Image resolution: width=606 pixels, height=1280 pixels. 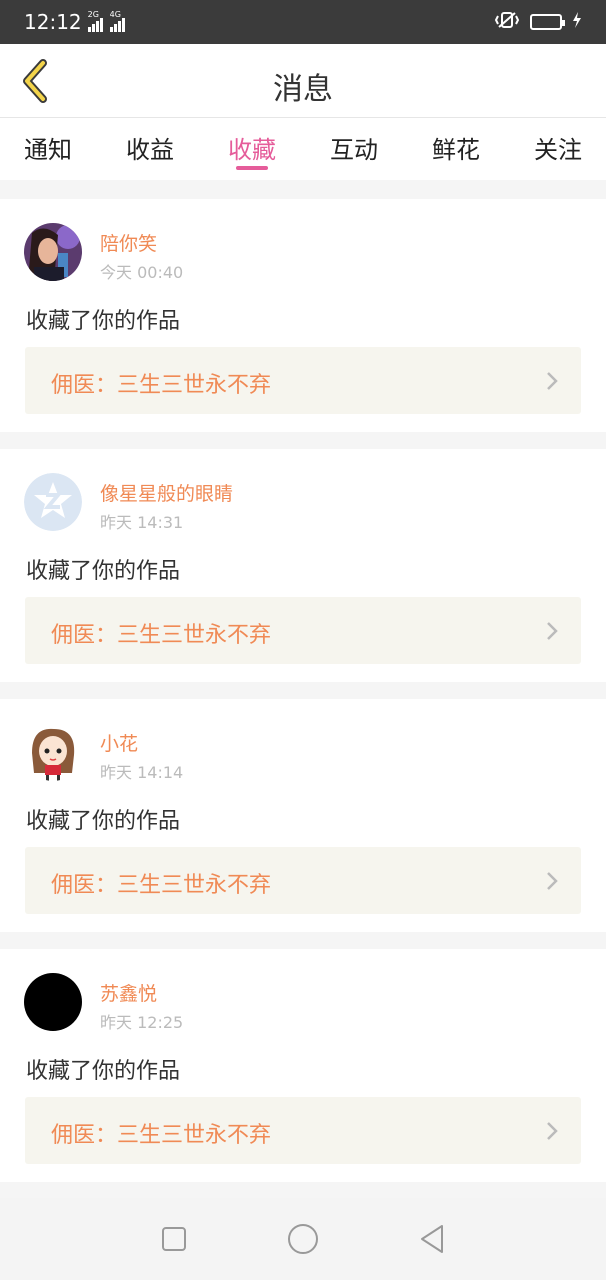 I want to click on tab-earnings: 收益, so click(x=150, y=149).